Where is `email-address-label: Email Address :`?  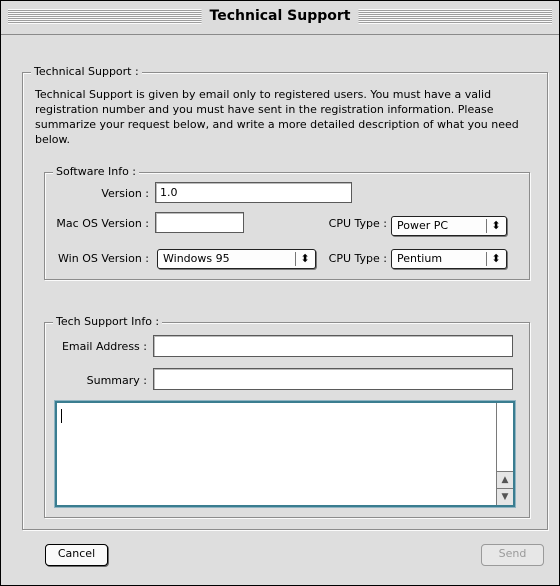 email-address-label: Email Address : is located at coordinates (104, 346).